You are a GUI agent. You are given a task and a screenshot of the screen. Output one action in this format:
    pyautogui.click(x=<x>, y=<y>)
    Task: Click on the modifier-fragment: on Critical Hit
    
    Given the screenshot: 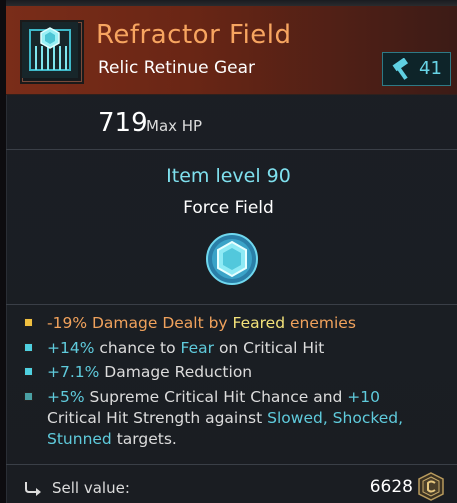 What is the action you would take?
    pyautogui.click(x=269, y=348)
    